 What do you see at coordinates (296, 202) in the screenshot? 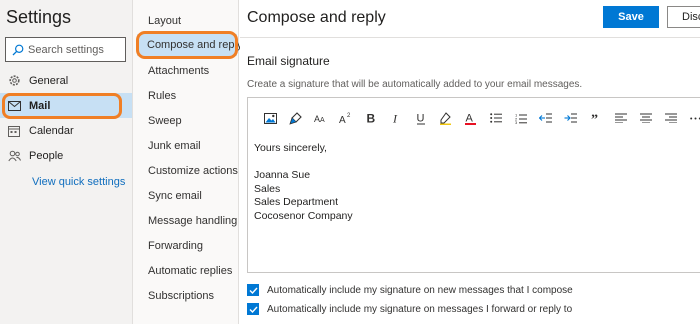
I see `signature-line: Sales Department` at bounding box center [296, 202].